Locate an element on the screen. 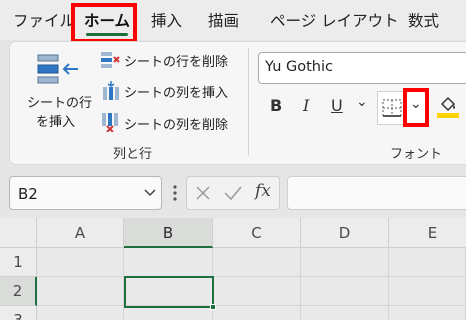  row-header: 3 is located at coordinates (18, 313).